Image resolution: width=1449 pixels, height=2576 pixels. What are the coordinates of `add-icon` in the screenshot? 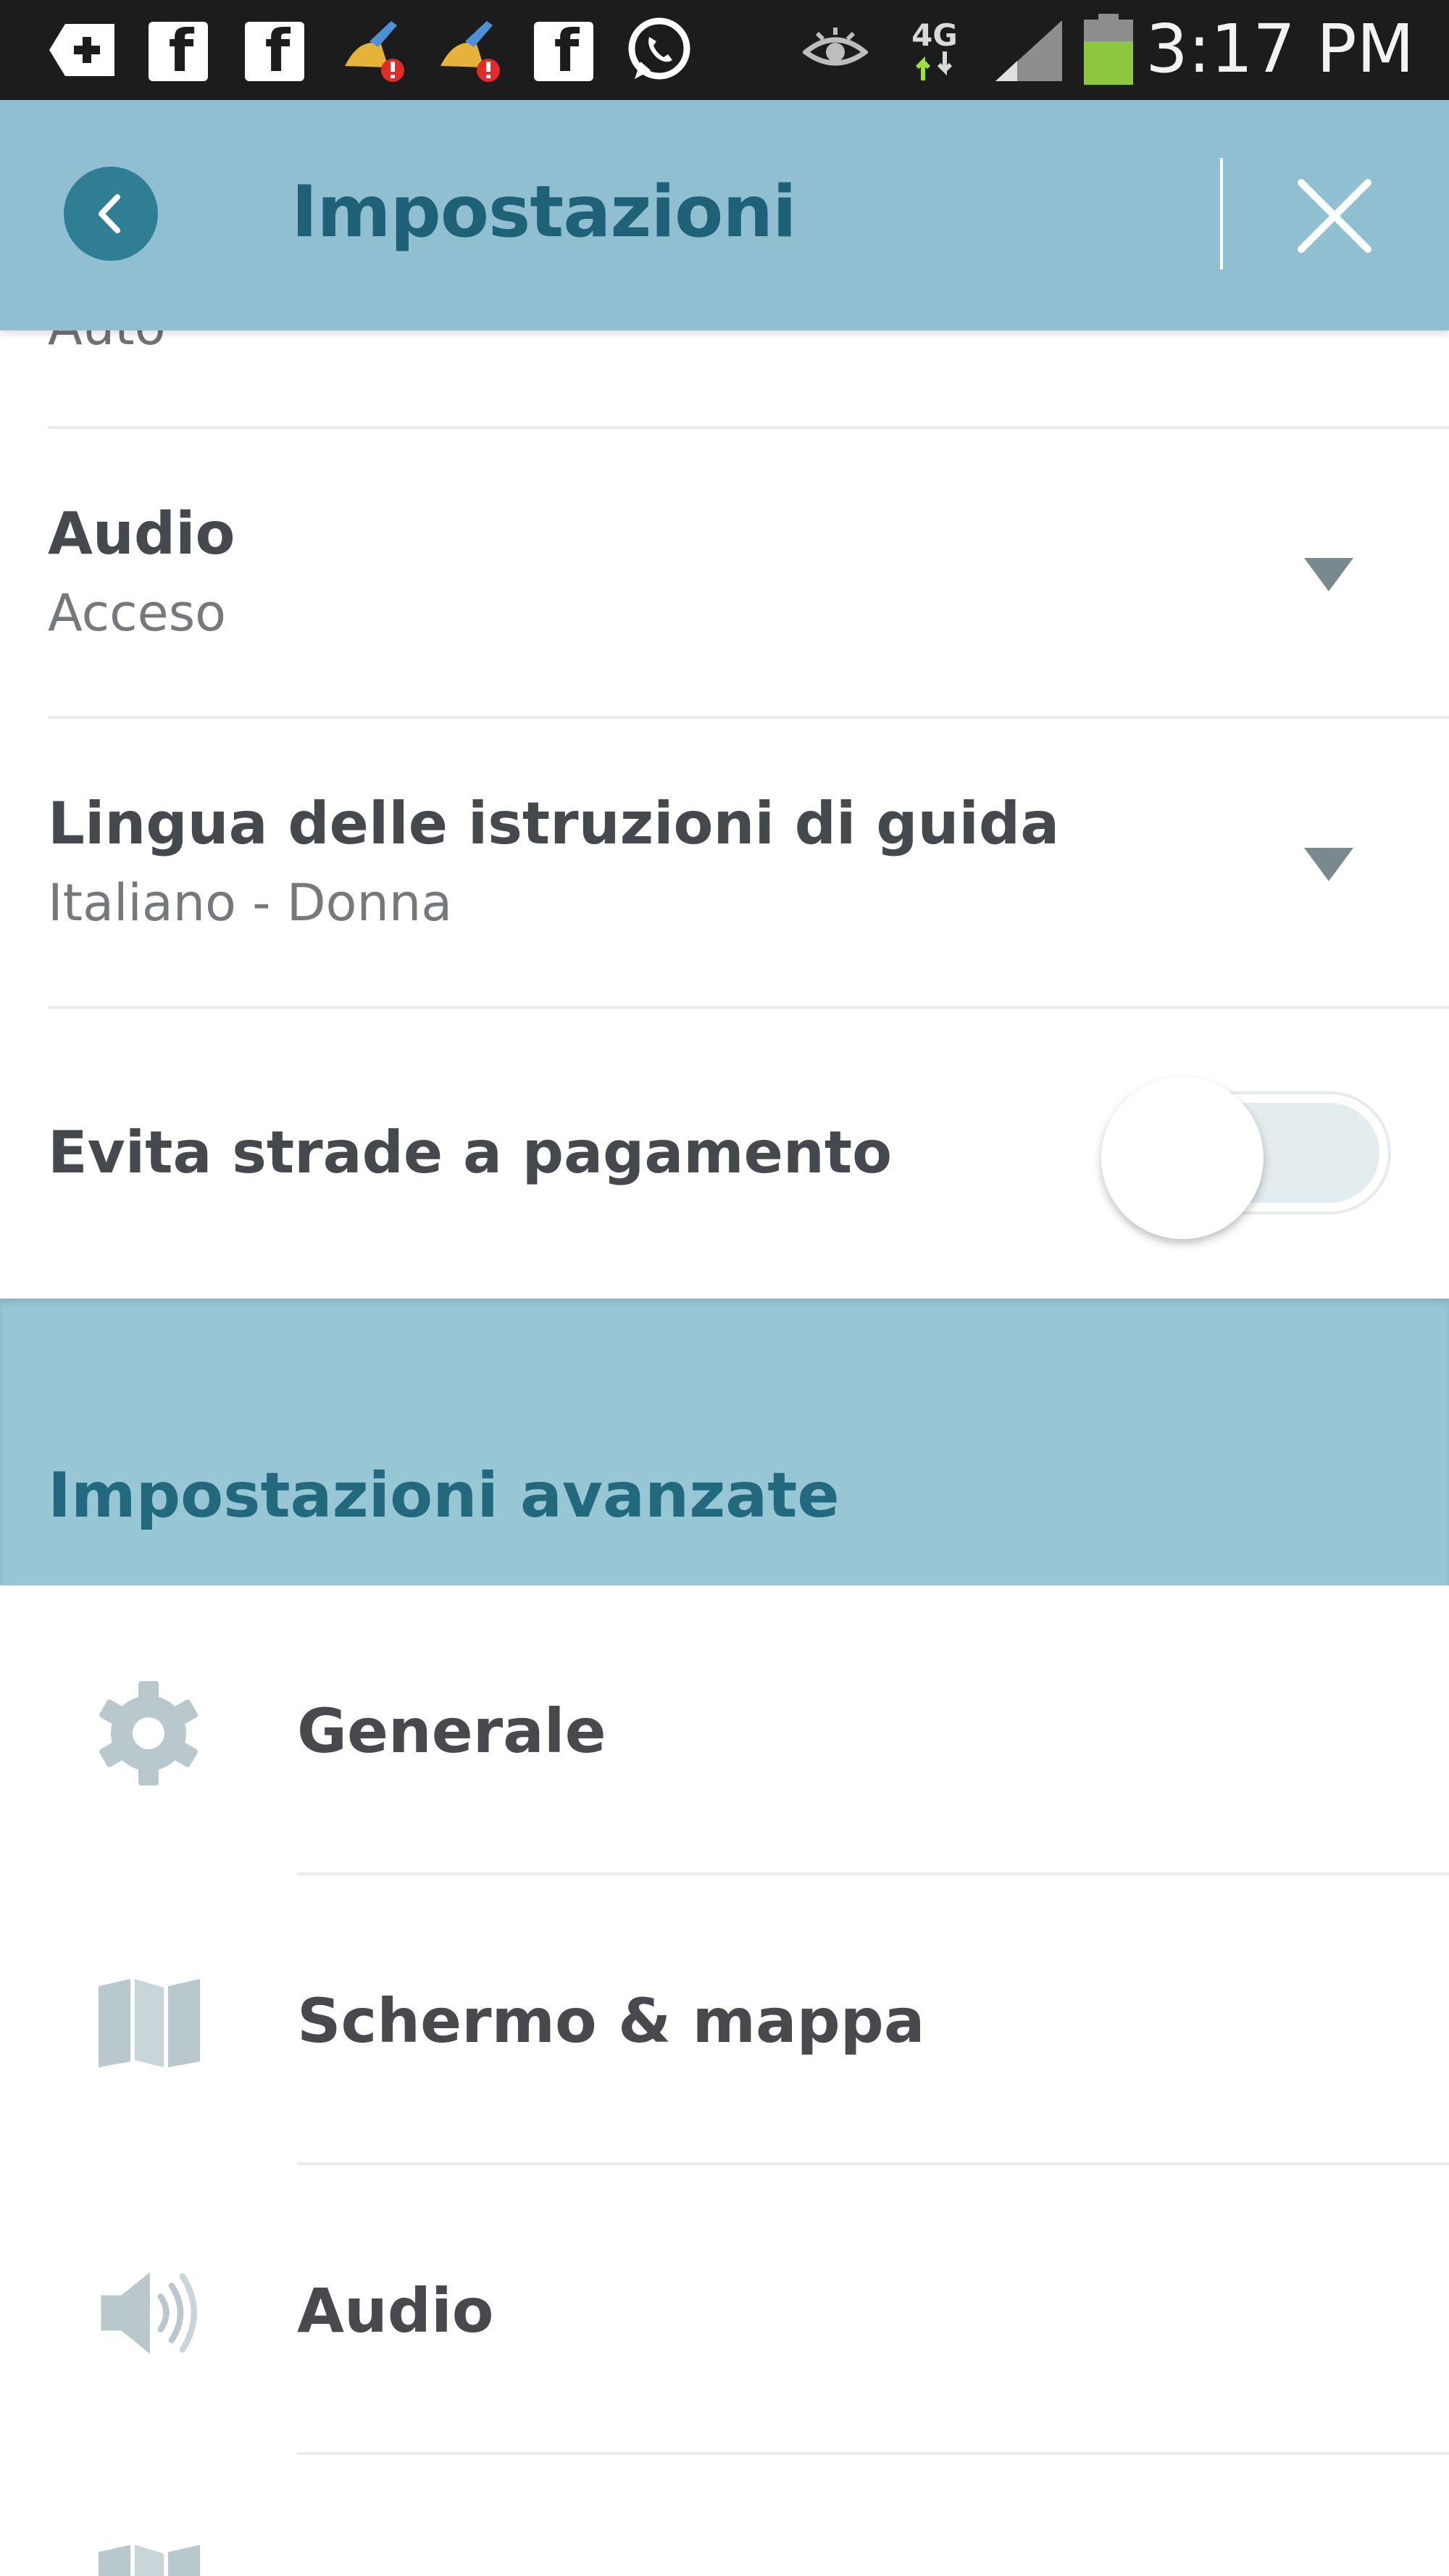 It's located at (82, 50).